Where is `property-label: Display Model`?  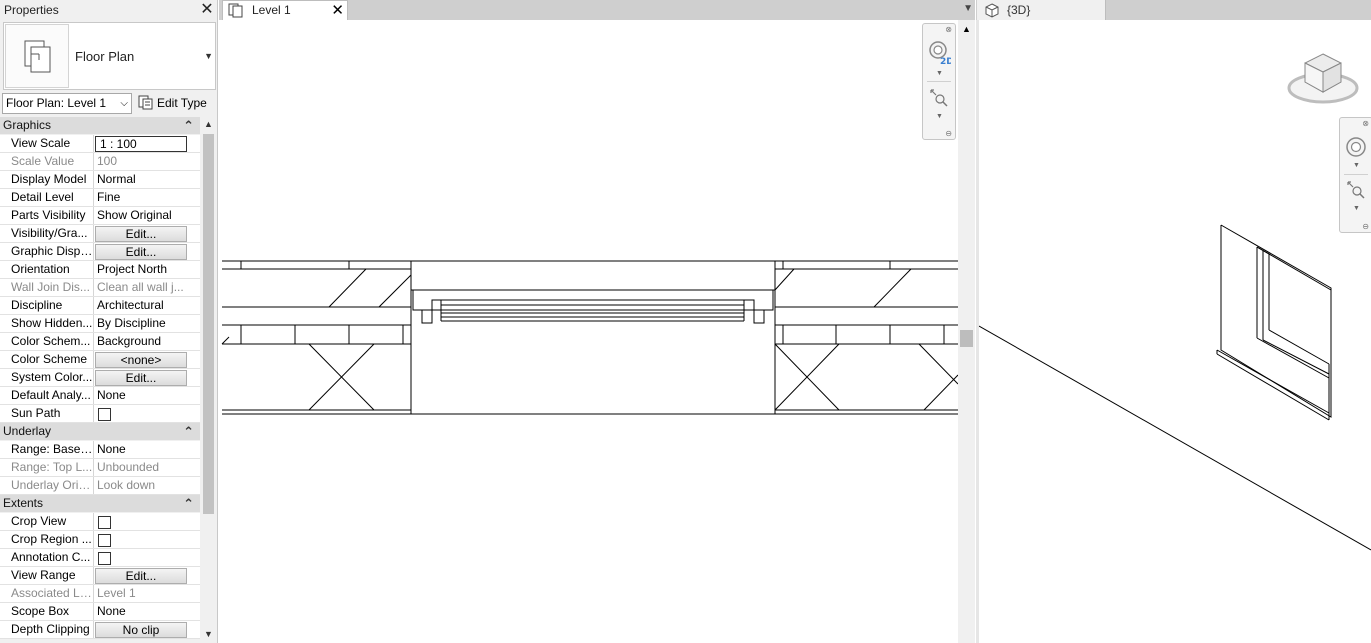
property-label: Display Model is located at coordinates (47, 179).